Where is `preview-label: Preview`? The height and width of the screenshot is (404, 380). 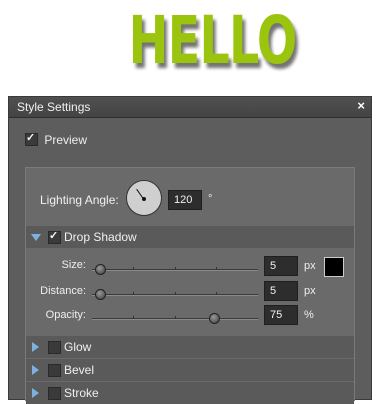
preview-label: Preview is located at coordinates (66, 140).